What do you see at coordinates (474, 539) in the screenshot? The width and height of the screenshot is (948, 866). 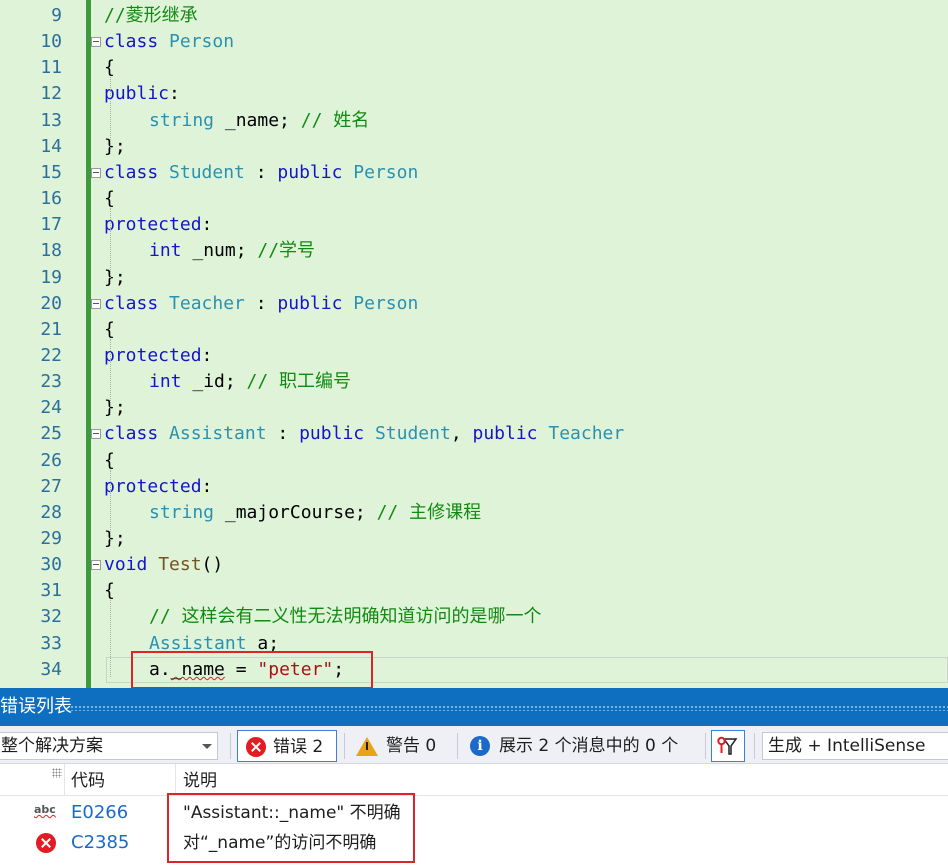 I see `code-line: 29};` at bounding box center [474, 539].